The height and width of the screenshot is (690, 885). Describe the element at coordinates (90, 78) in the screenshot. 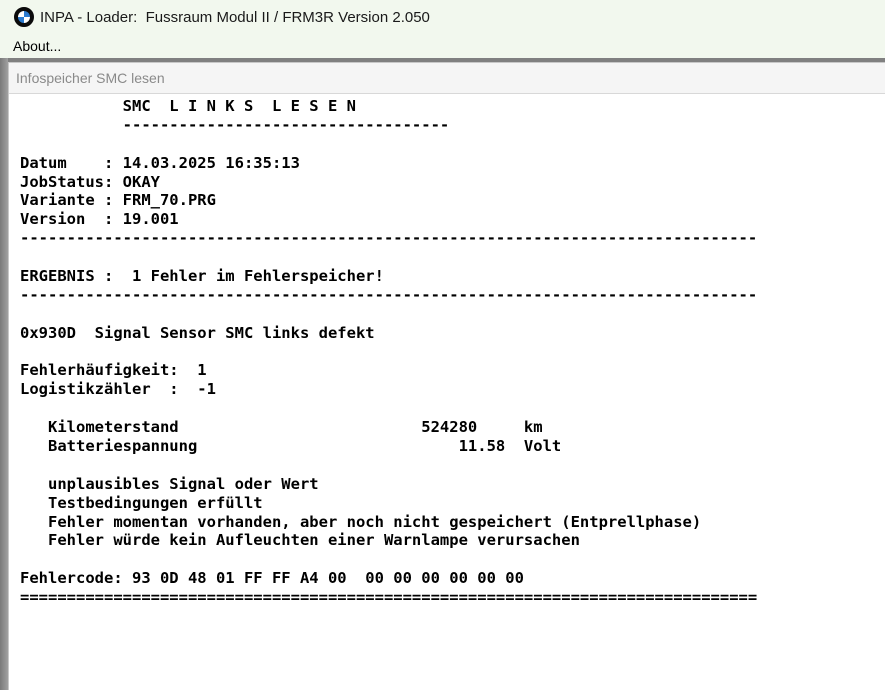

I see `child-window-title: Infospeicher SMC lesen` at that location.